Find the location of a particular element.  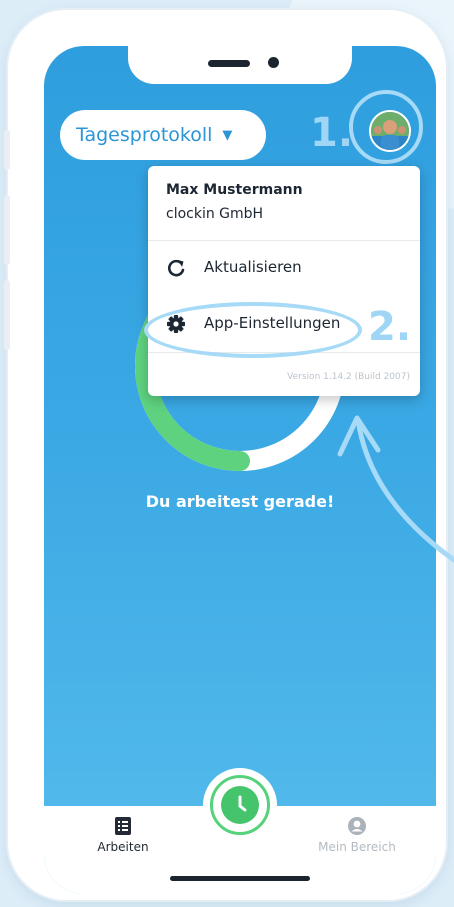

app-version-text: Version 1.14.2 (Build 2007) is located at coordinates (348, 377).